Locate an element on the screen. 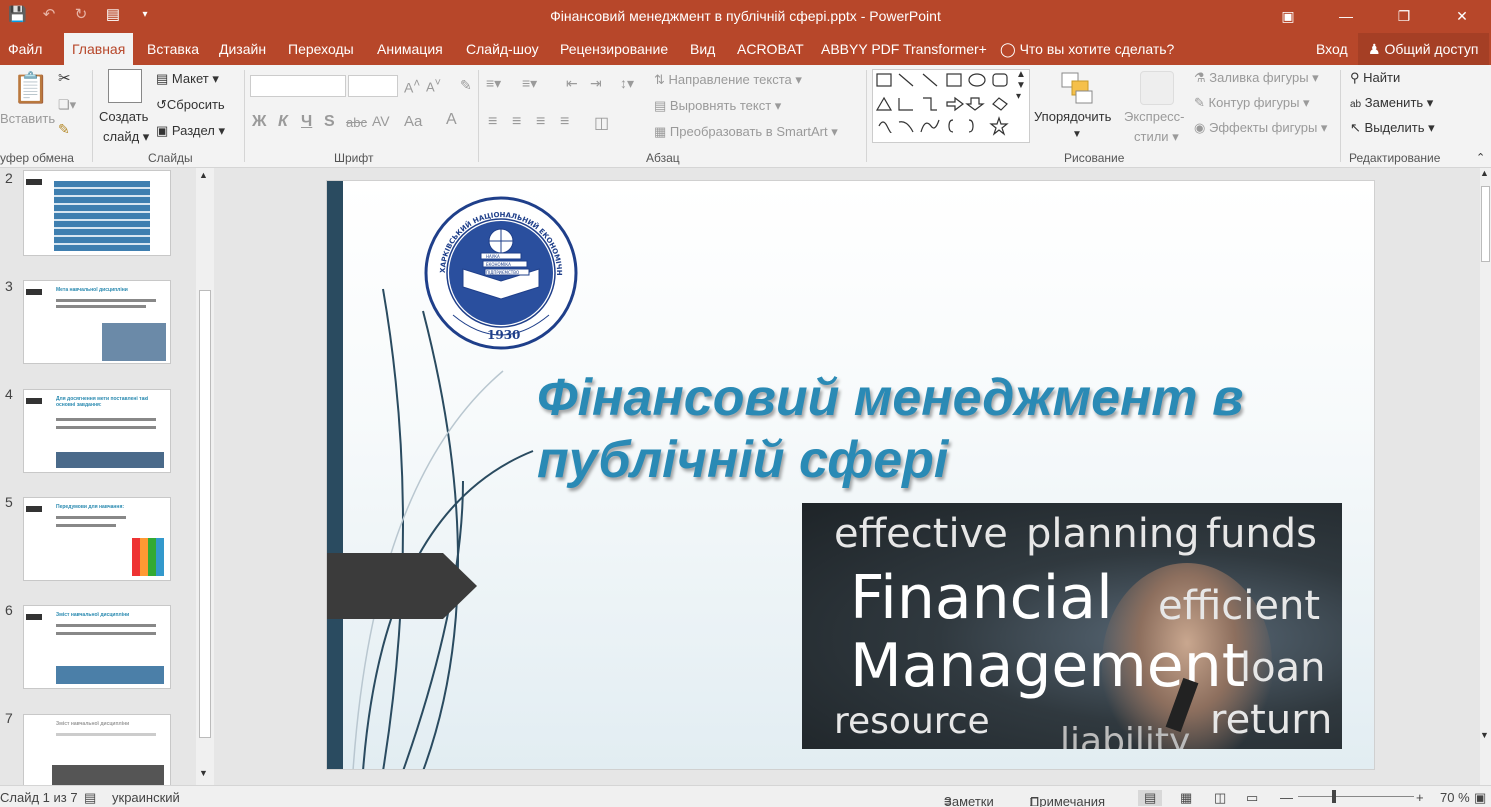 This screenshot has height=807, width=1491. collapse-ribbon-icon: ⌃ is located at coordinates (1480, 157).